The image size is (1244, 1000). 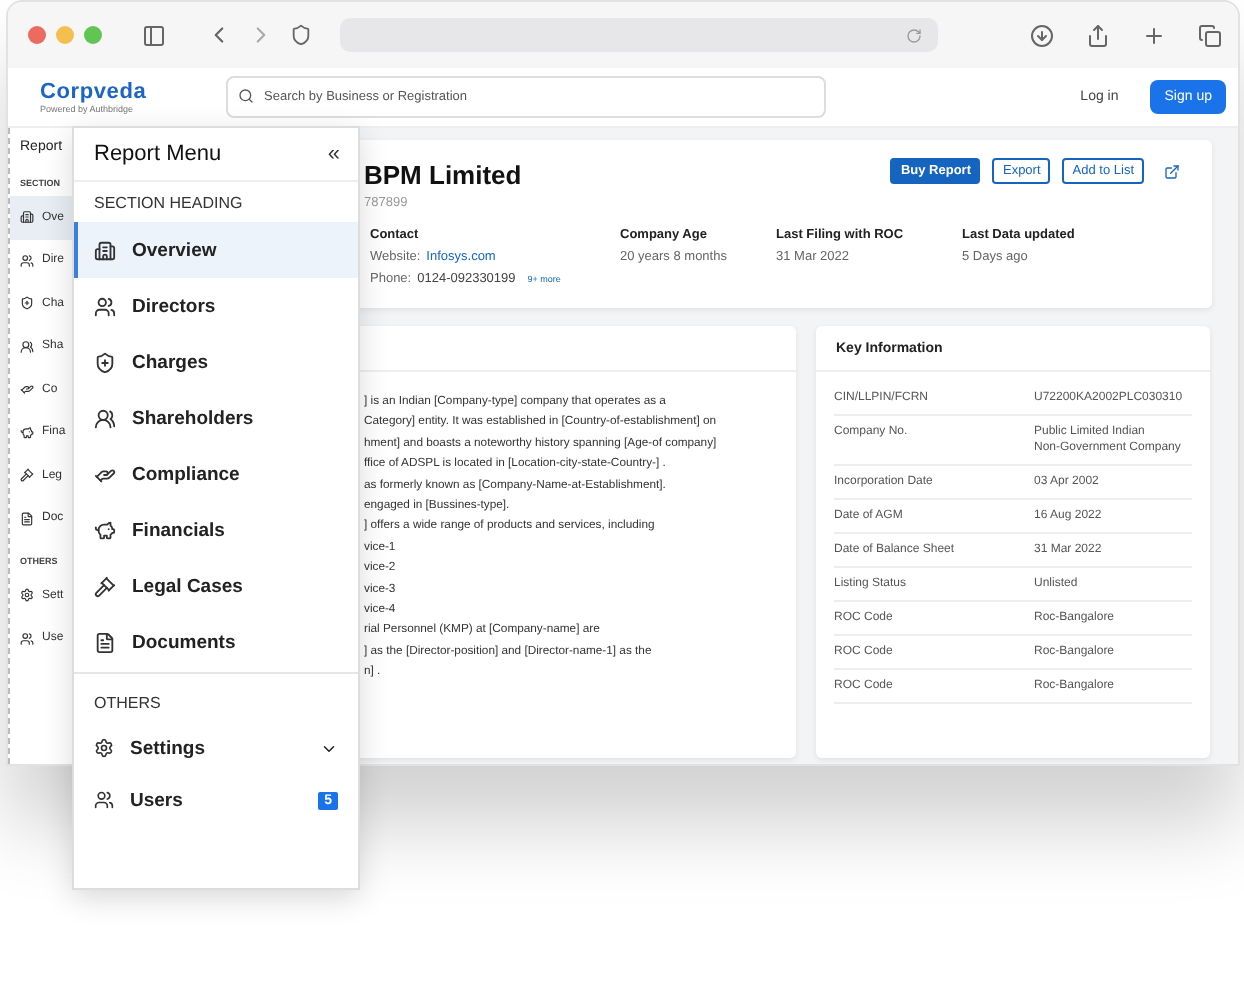 I want to click on download-icon, so click(x=1042, y=35).